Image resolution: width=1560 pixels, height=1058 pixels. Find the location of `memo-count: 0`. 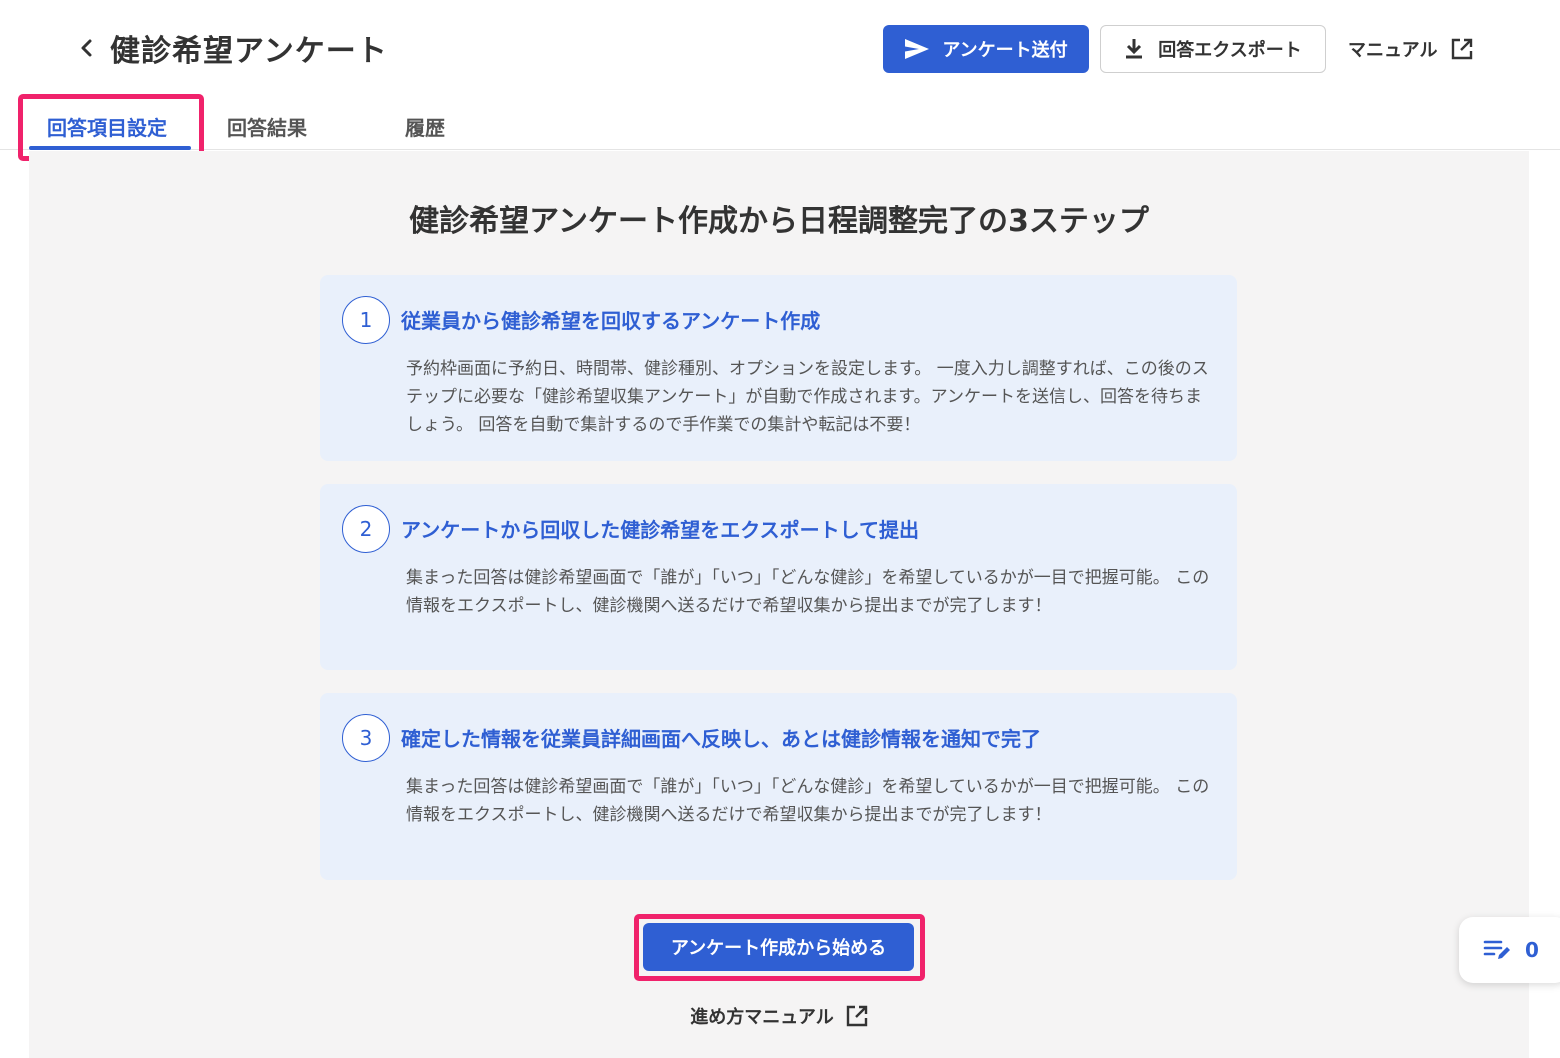

memo-count: 0 is located at coordinates (1532, 950).